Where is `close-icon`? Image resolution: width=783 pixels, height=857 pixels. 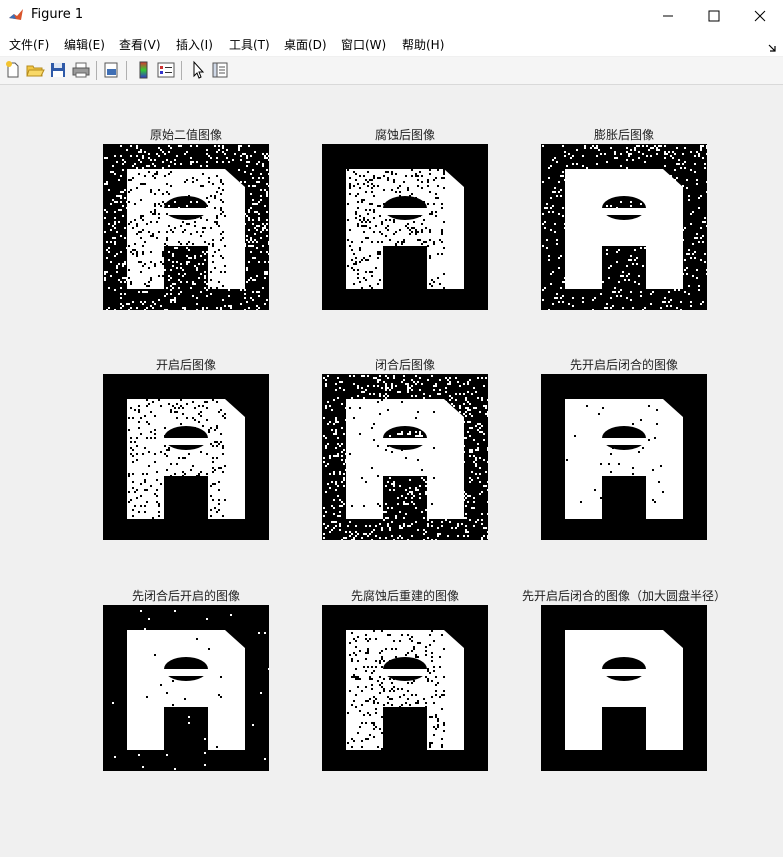
close-icon is located at coordinates (760, 15).